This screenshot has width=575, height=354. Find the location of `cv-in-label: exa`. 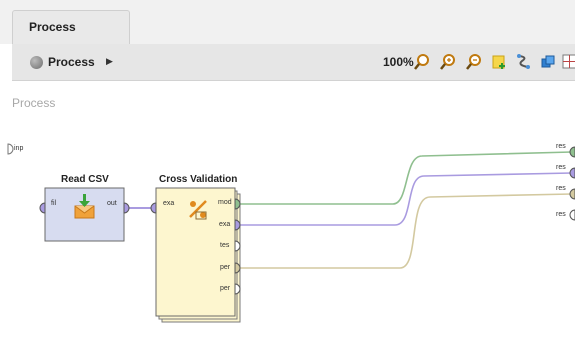

cv-in-label: exa is located at coordinates (169, 203).